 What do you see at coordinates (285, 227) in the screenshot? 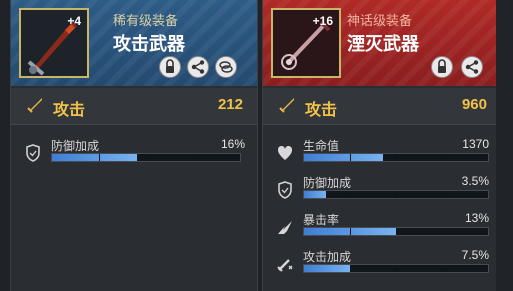
I see `crit-icon` at bounding box center [285, 227].